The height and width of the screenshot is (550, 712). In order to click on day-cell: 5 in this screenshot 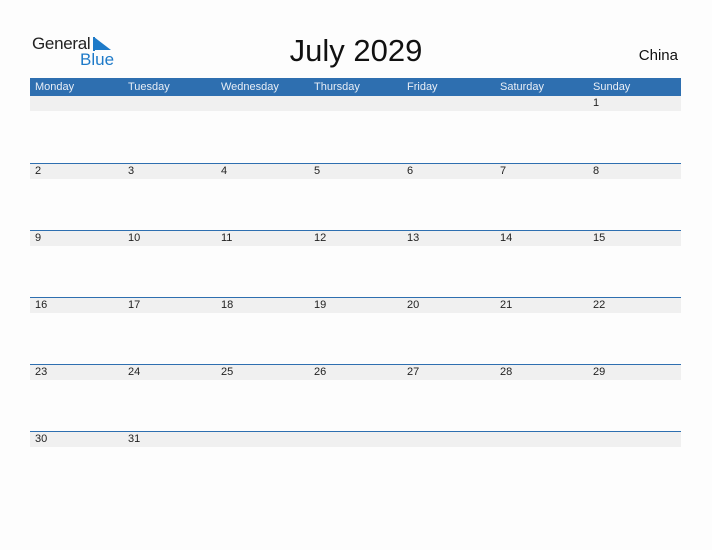, I will do `click(317, 171)`.